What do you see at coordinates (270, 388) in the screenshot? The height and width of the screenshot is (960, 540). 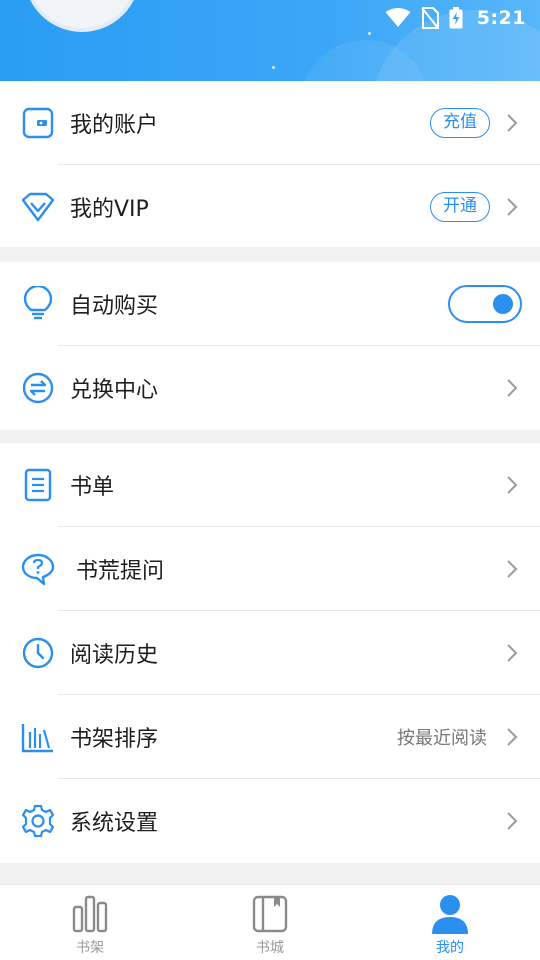 I see `menu-item-exchange-center: 兑换中心` at bounding box center [270, 388].